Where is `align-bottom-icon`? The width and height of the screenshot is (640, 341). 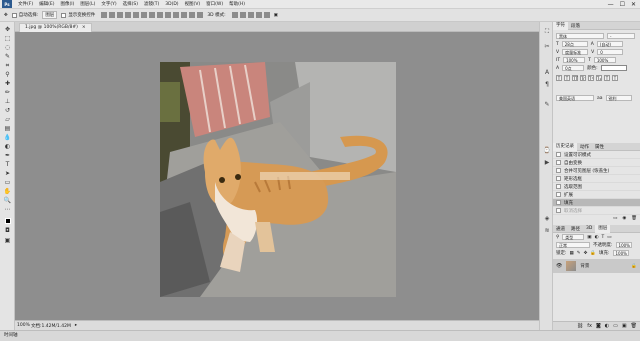
align-bottom-icon is located at coordinates (120, 15).